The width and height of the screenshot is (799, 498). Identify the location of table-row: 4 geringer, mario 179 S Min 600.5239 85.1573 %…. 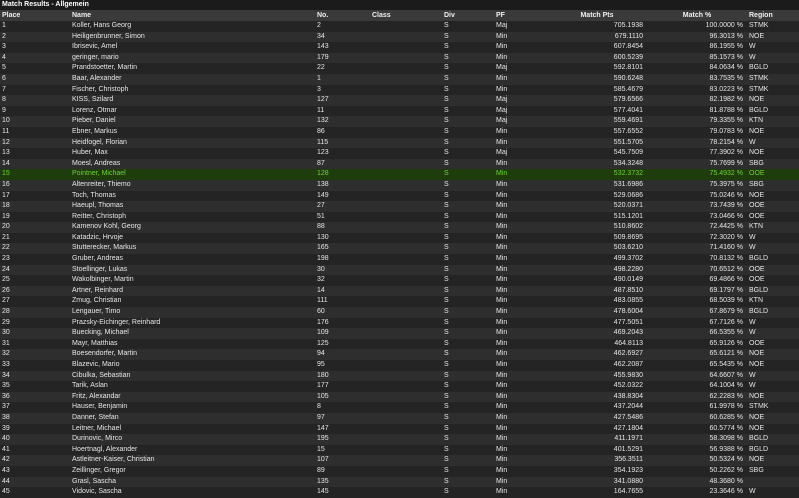
(399, 58).